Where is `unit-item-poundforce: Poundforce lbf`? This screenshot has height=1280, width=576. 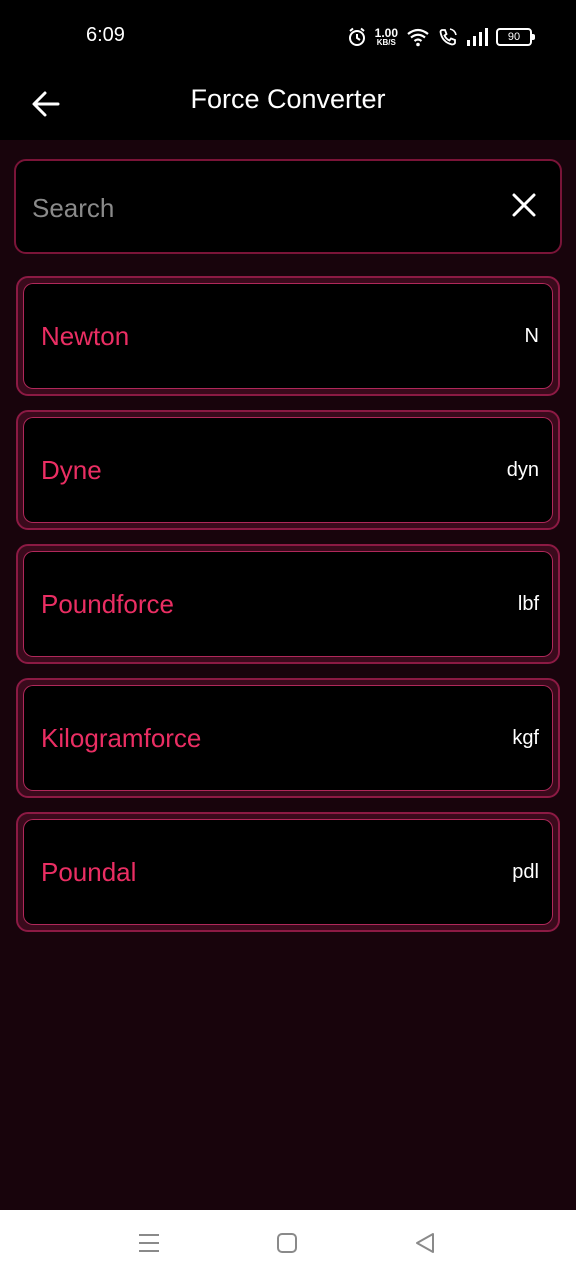
unit-item-poundforce: Poundforce lbf is located at coordinates (288, 604).